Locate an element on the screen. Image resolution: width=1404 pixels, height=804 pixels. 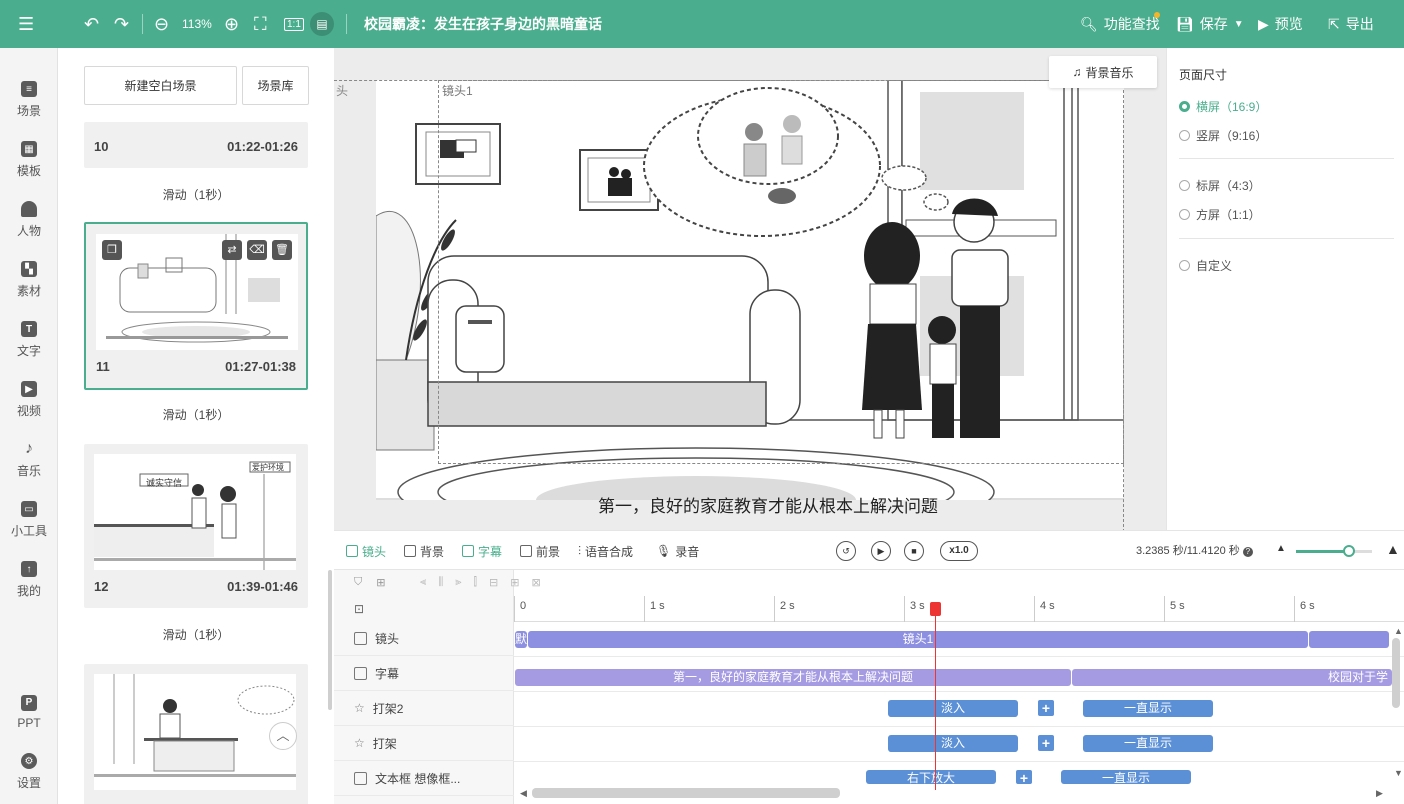
group-icon: ⊞ is located at coordinates (380, 582).